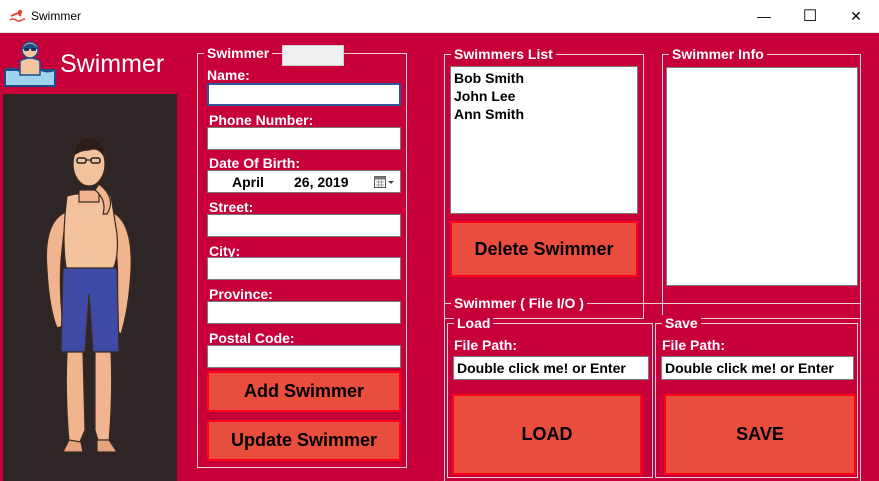 Image resolution: width=879 pixels, height=481 pixels. Describe the element at coordinates (762, 176) in the screenshot. I see `swimmer-info-box` at that location.